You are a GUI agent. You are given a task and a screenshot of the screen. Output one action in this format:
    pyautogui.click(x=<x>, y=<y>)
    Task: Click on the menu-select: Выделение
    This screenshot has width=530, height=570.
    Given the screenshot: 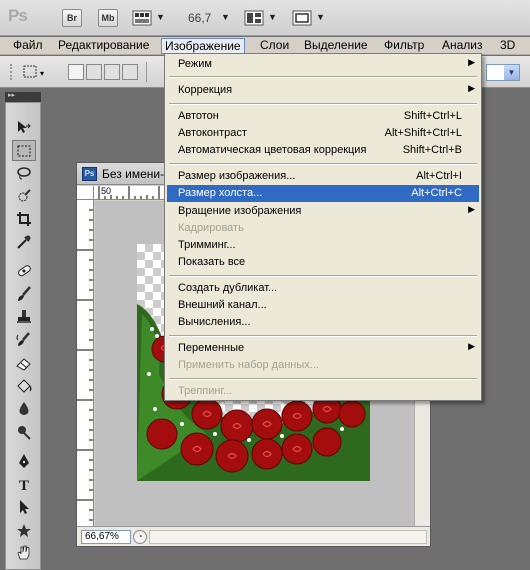 What is the action you would take?
    pyautogui.click(x=336, y=46)
    